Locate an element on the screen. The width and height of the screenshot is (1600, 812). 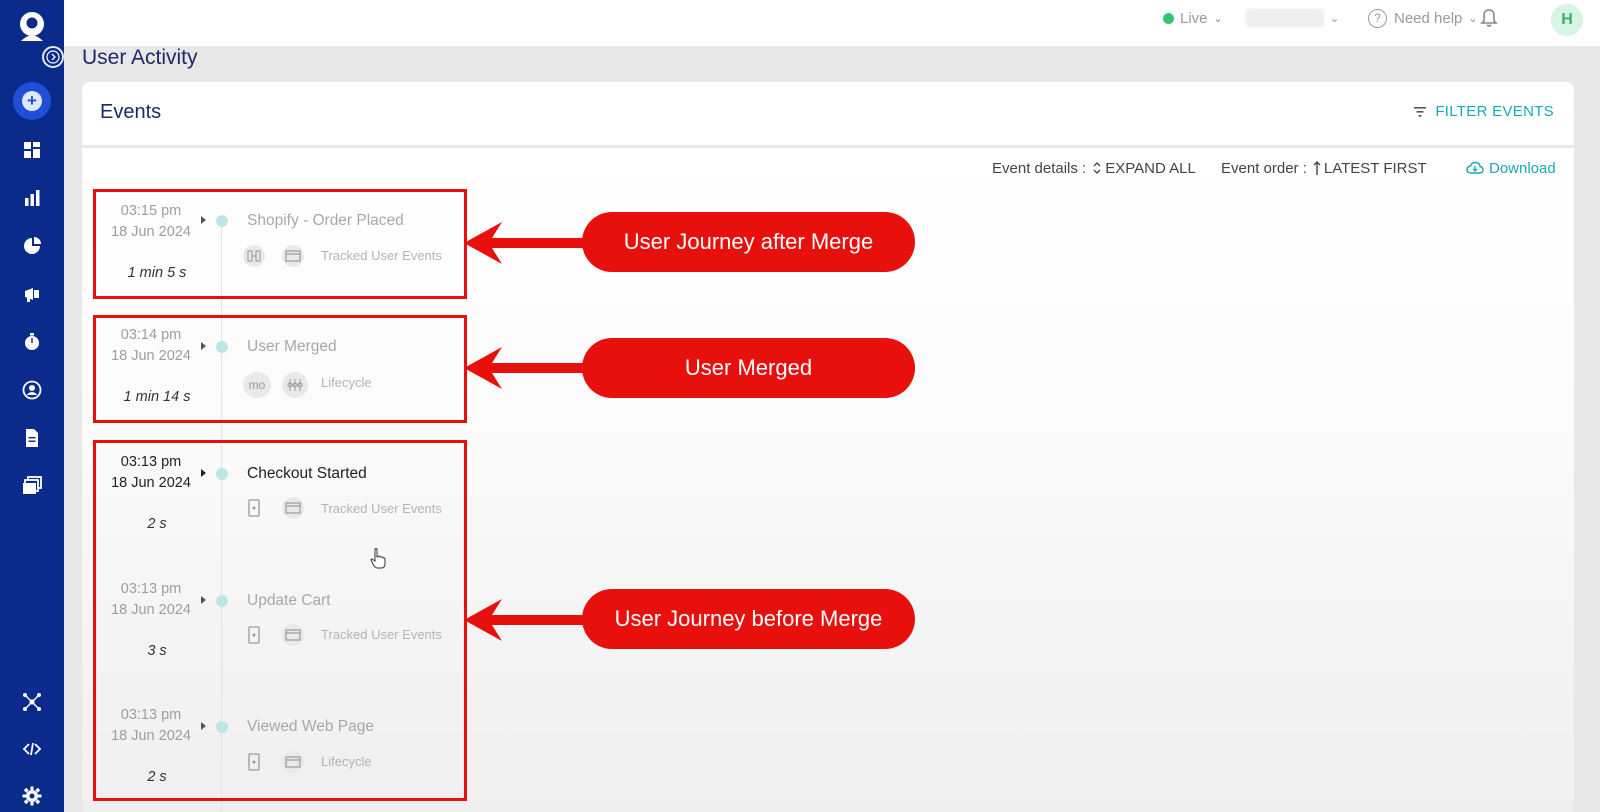
annotation-label: User Journey after Merge is located at coordinates (748, 242).